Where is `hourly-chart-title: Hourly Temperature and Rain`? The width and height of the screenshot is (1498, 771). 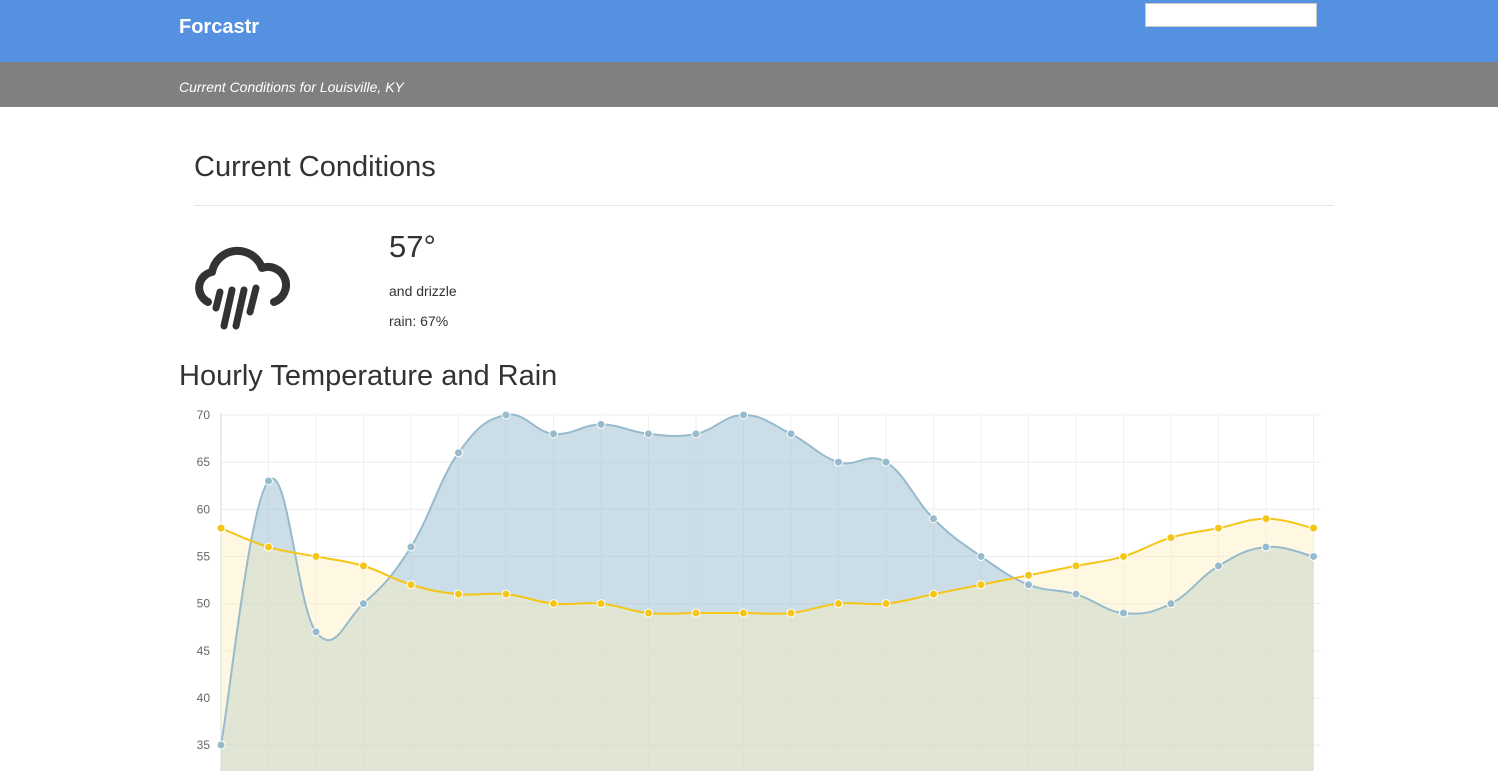 hourly-chart-title: Hourly Temperature and Rain is located at coordinates (368, 376).